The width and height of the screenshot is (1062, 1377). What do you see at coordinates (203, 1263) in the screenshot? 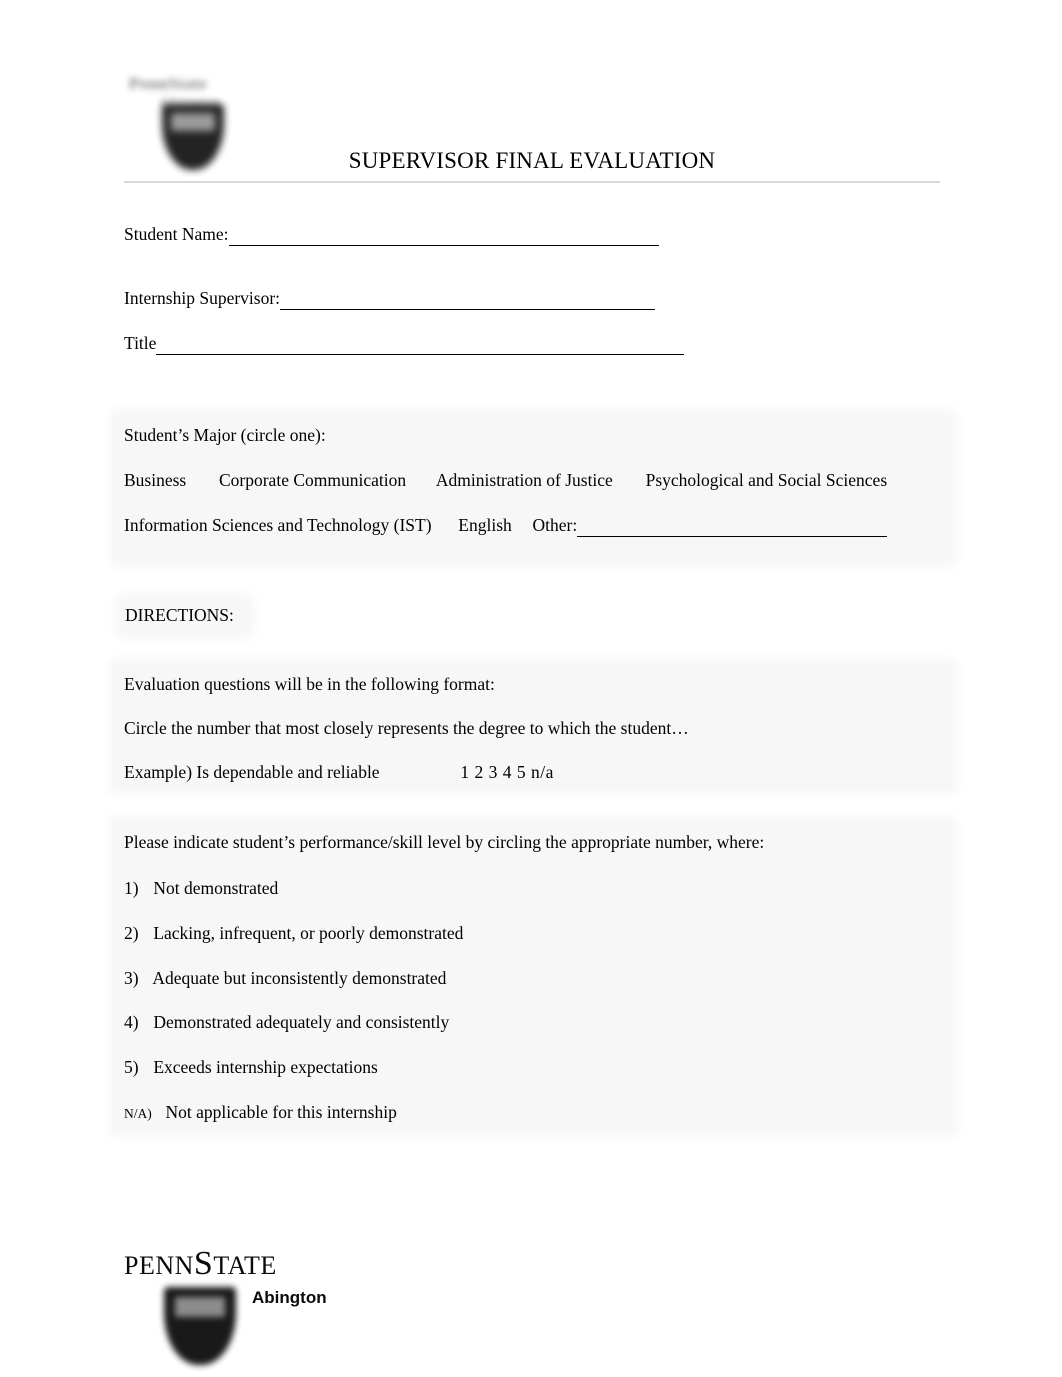
I see `wordmark-s: S` at bounding box center [203, 1263].